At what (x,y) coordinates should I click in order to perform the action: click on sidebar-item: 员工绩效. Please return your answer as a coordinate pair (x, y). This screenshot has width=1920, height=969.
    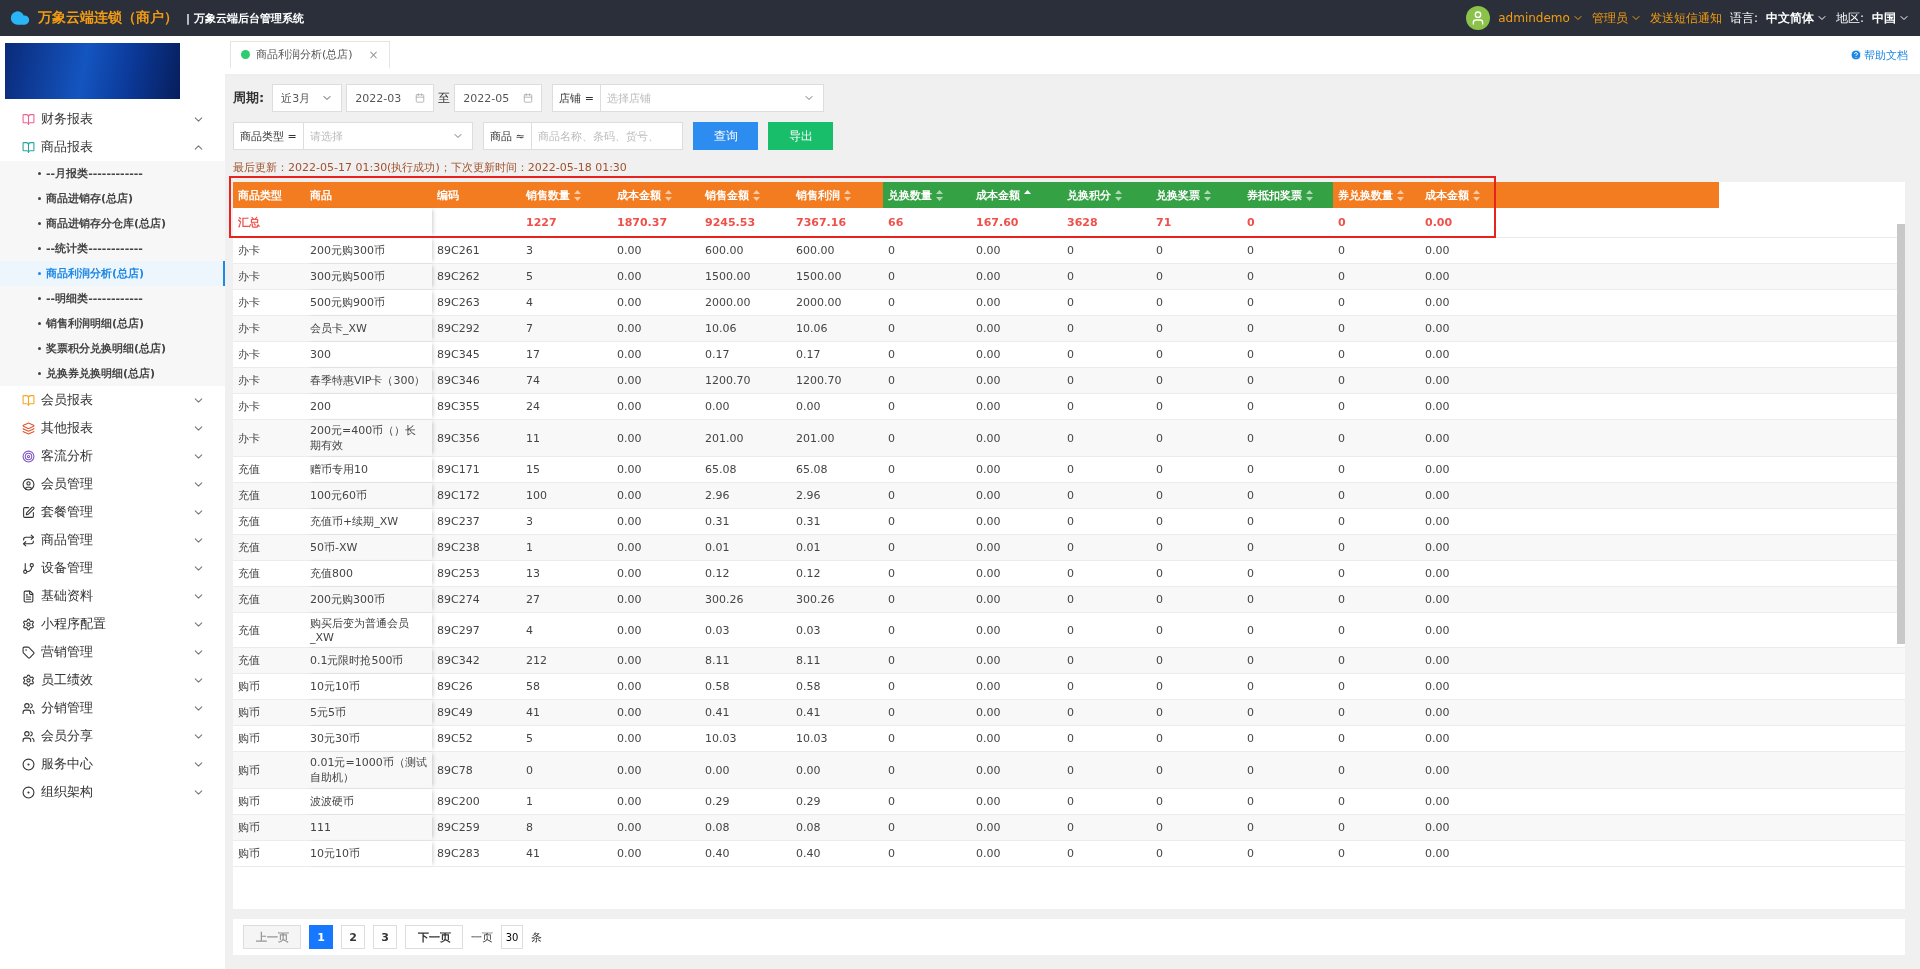
    Looking at the image, I should click on (112, 680).